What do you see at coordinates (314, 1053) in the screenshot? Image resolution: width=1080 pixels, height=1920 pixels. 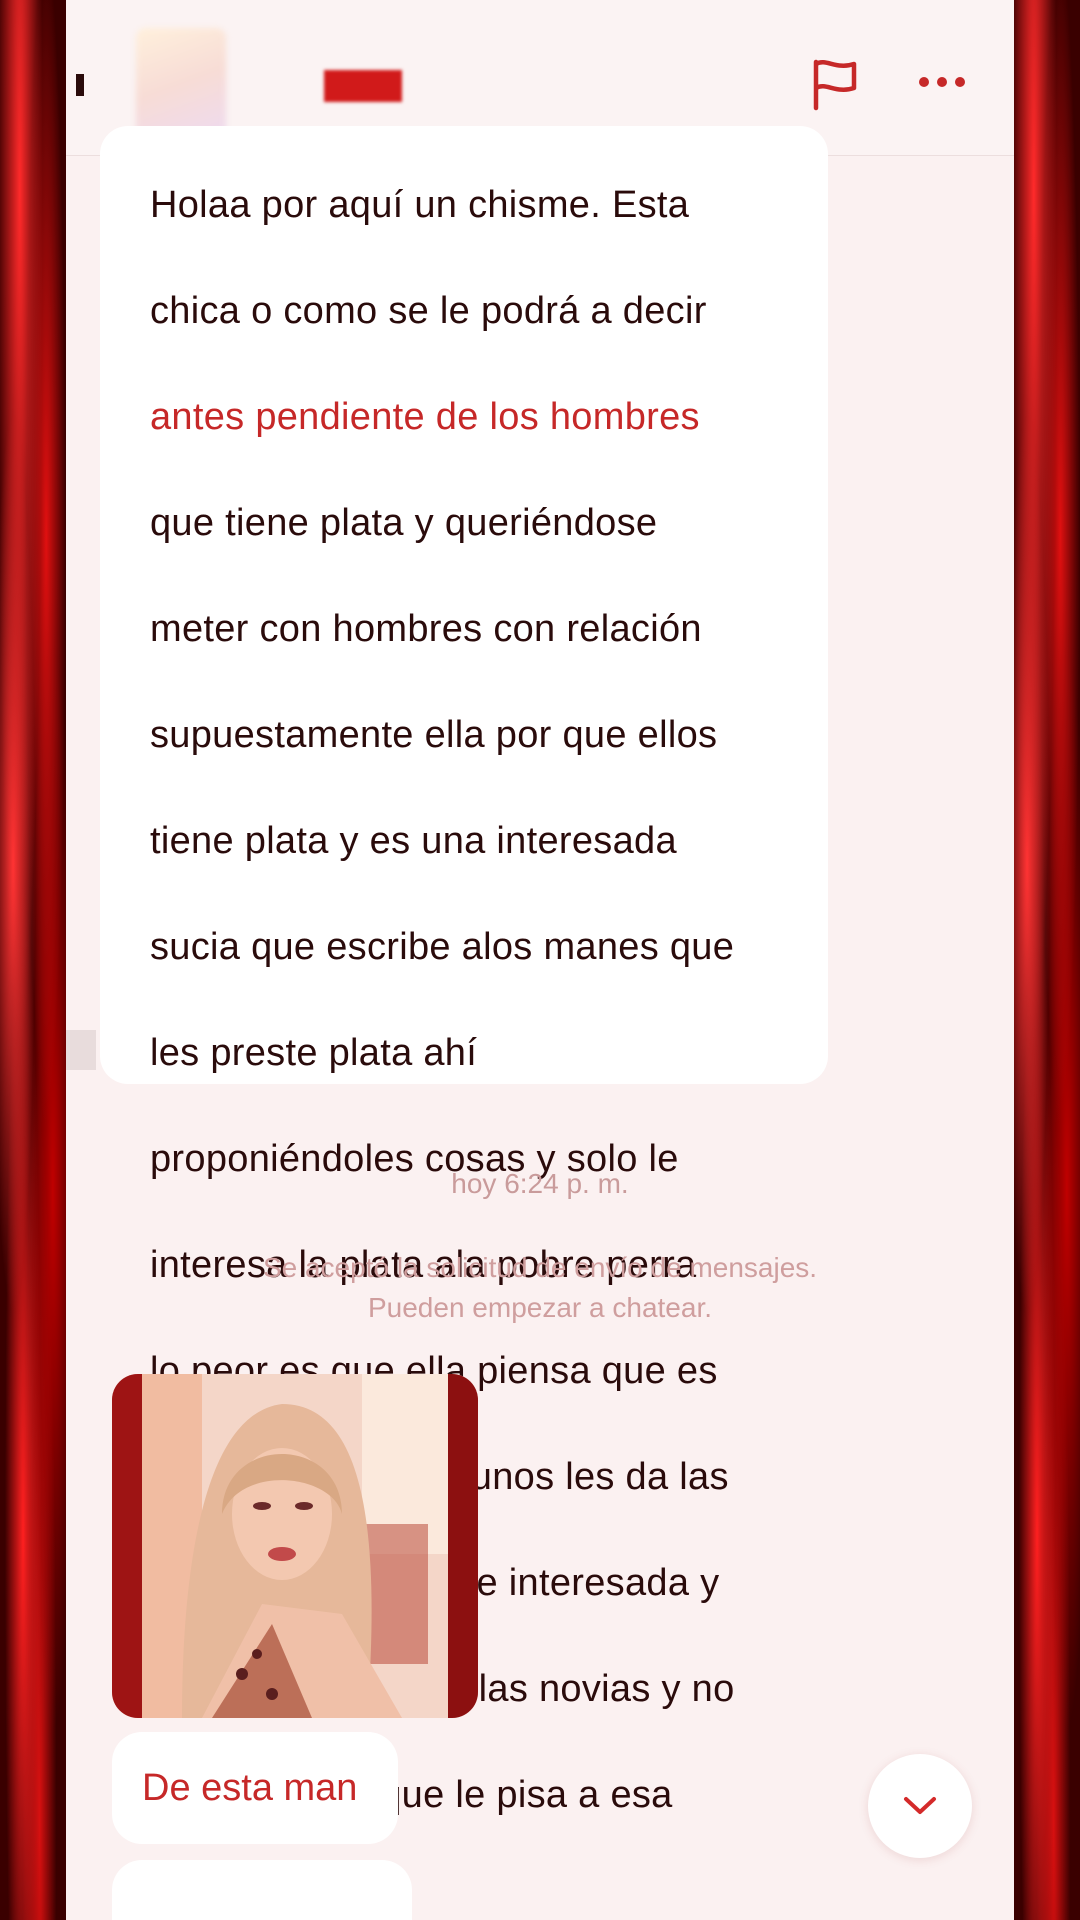 I see `message-line: les preste plata ahí` at bounding box center [314, 1053].